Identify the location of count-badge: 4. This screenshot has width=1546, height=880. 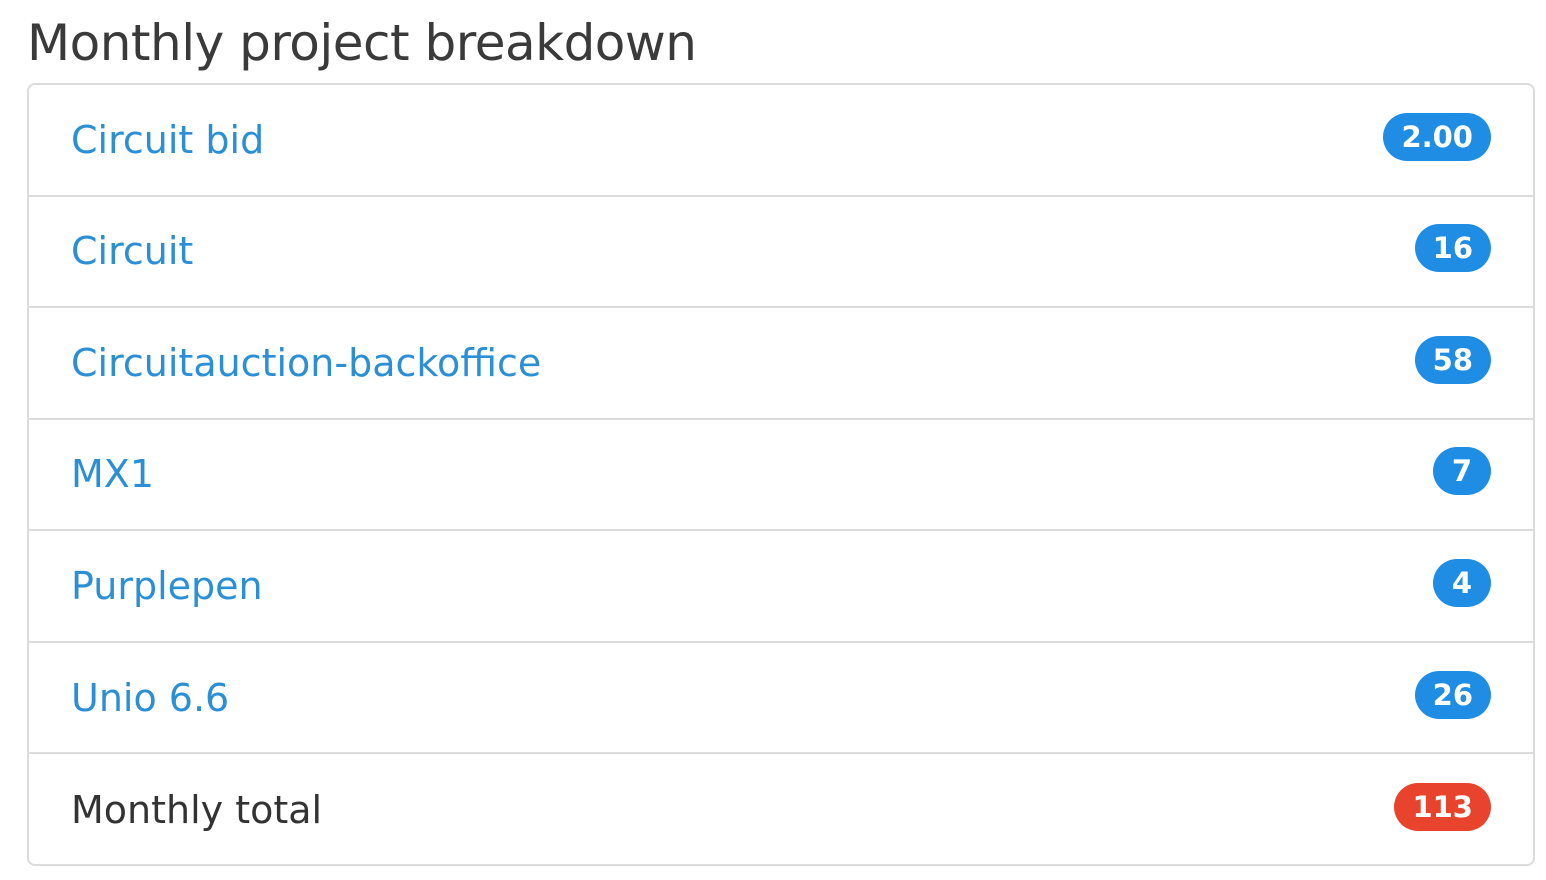
(1462, 583).